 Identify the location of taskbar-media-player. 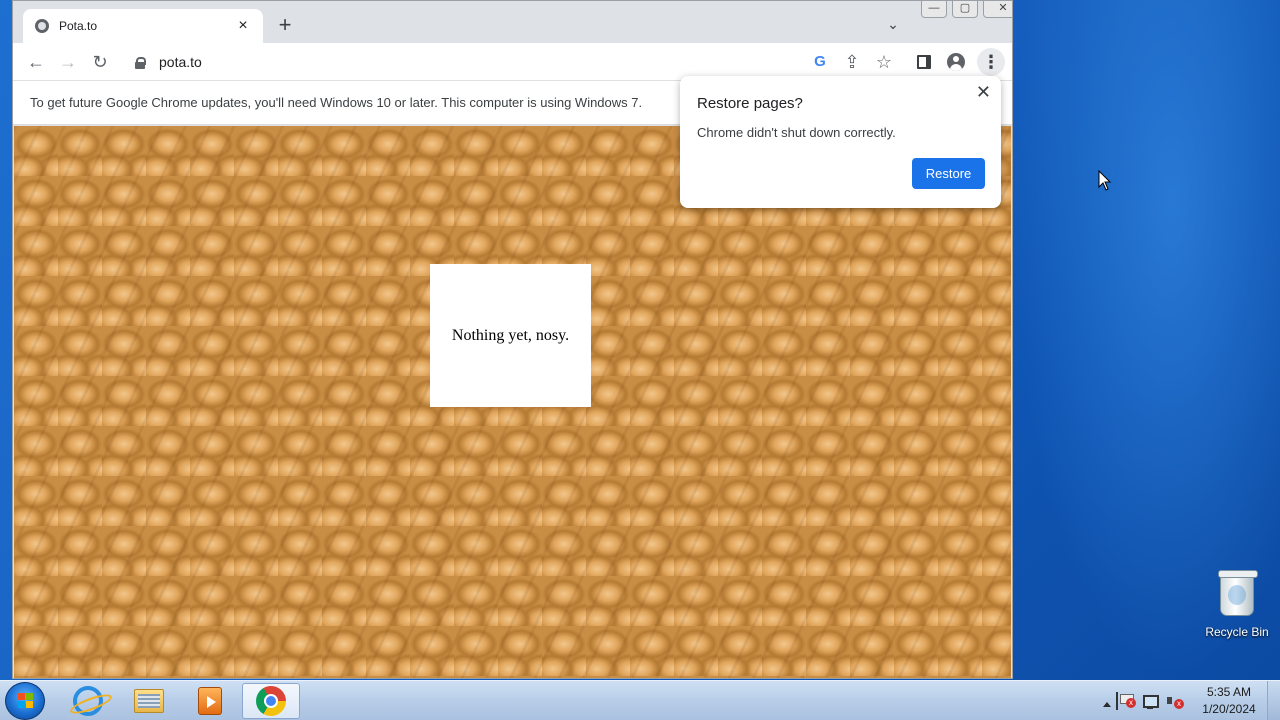
(210, 701).